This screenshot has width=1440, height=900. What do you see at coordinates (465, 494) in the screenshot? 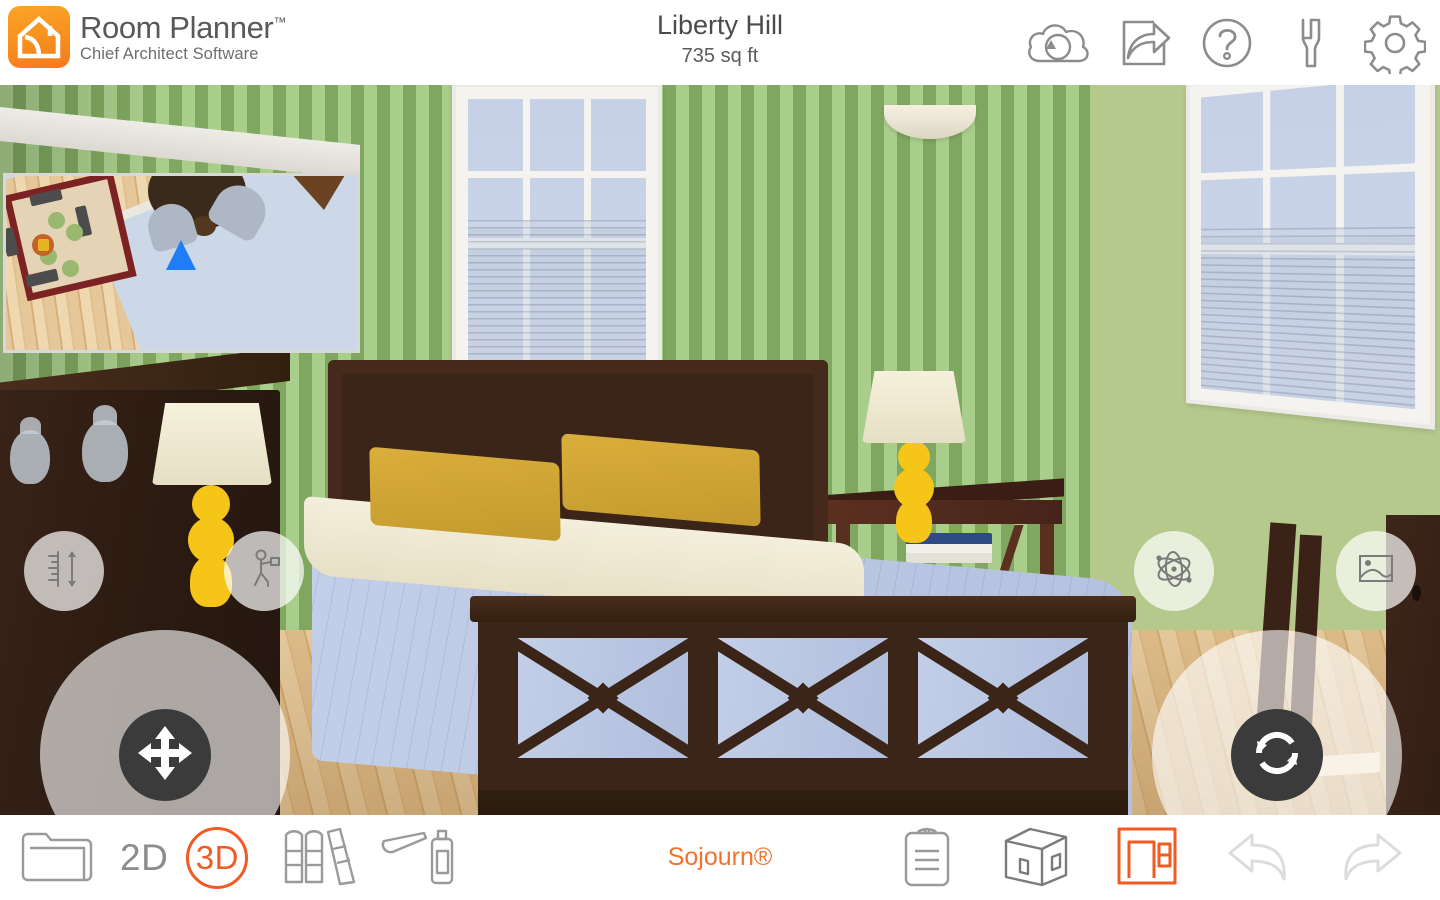
I see `pillow` at bounding box center [465, 494].